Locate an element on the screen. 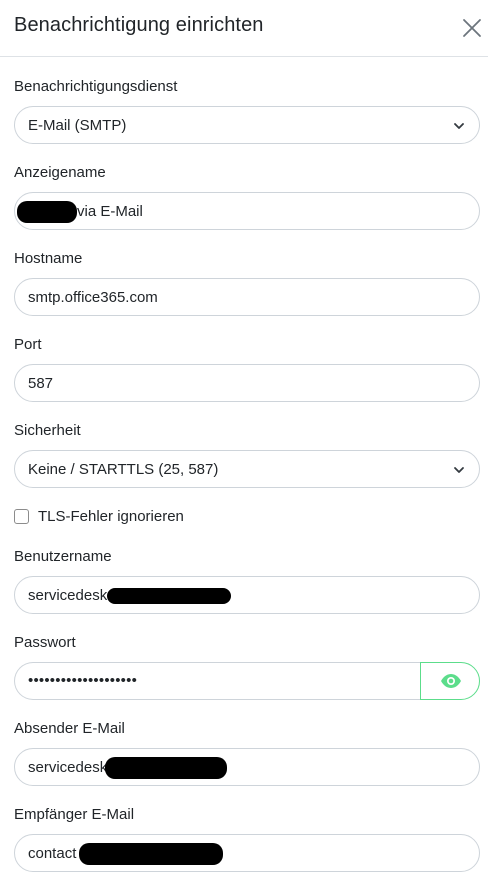 The width and height of the screenshot is (488, 887). display-name-value: via E-Mail is located at coordinates (110, 211).